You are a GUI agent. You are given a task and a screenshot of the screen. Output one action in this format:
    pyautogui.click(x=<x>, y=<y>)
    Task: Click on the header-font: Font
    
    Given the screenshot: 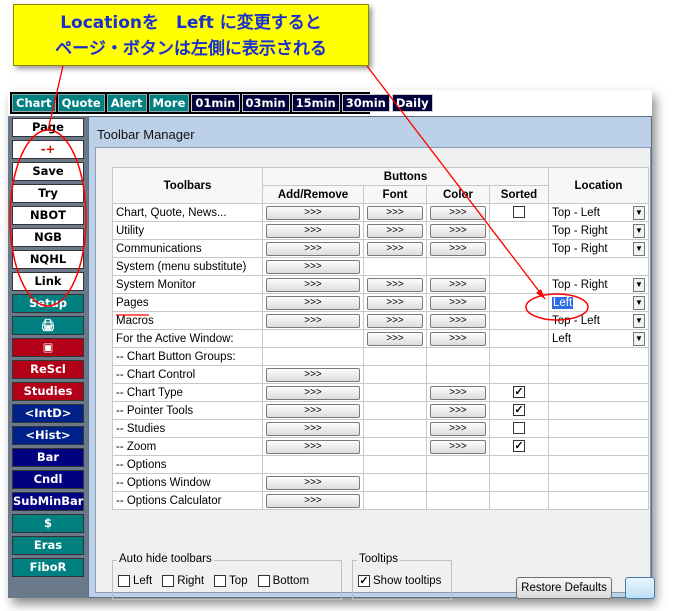 What is the action you would take?
    pyautogui.click(x=395, y=194)
    